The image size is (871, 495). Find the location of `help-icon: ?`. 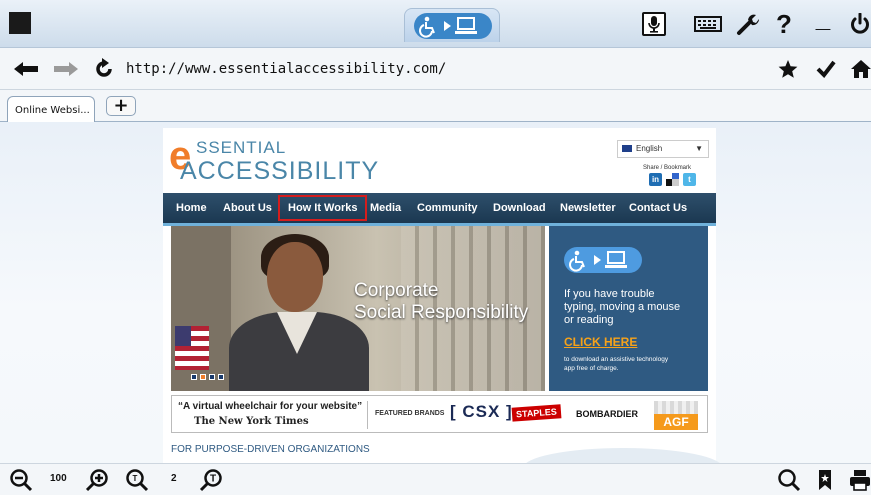

help-icon: ? is located at coordinates (784, 24).